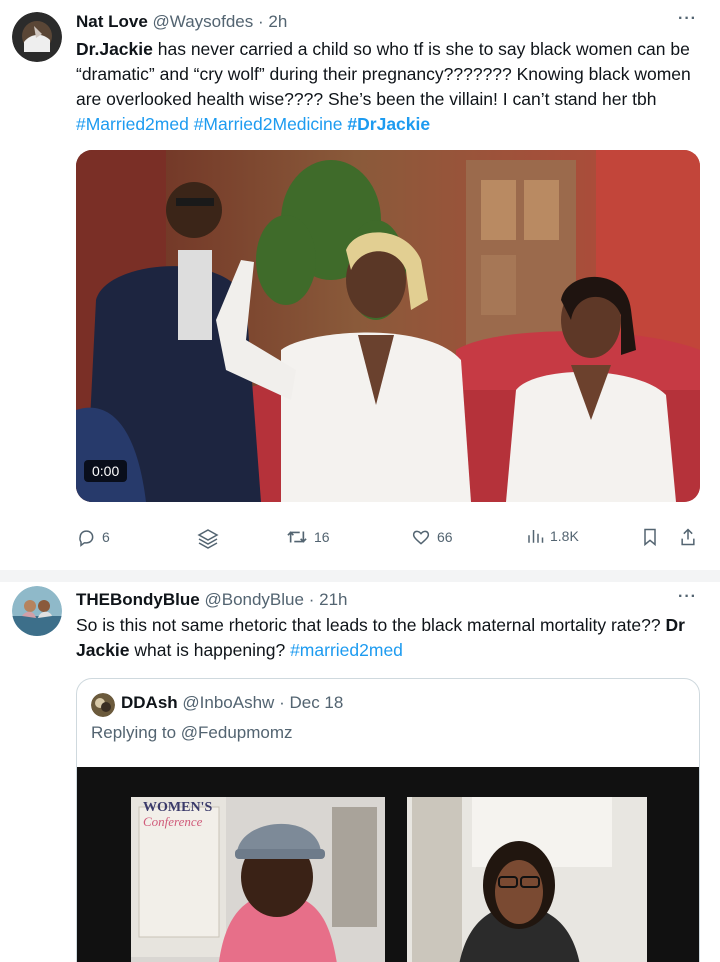  What do you see at coordinates (228, 702) in the screenshot?
I see `quote-handle: @InboAshw` at bounding box center [228, 702].